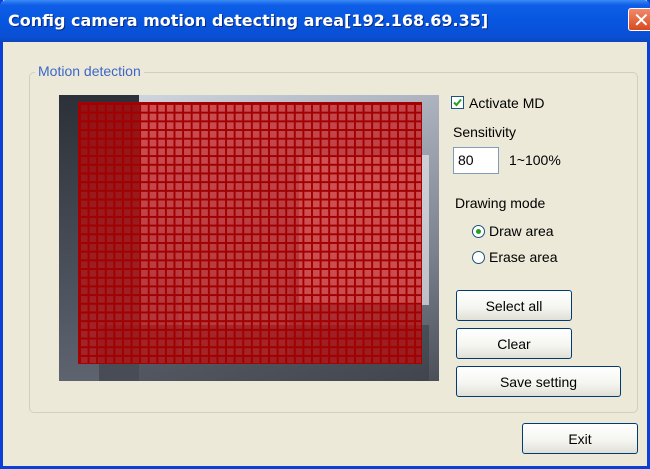 This screenshot has height=469, width=650. I want to click on draw-area-label: Draw area, so click(521, 231).